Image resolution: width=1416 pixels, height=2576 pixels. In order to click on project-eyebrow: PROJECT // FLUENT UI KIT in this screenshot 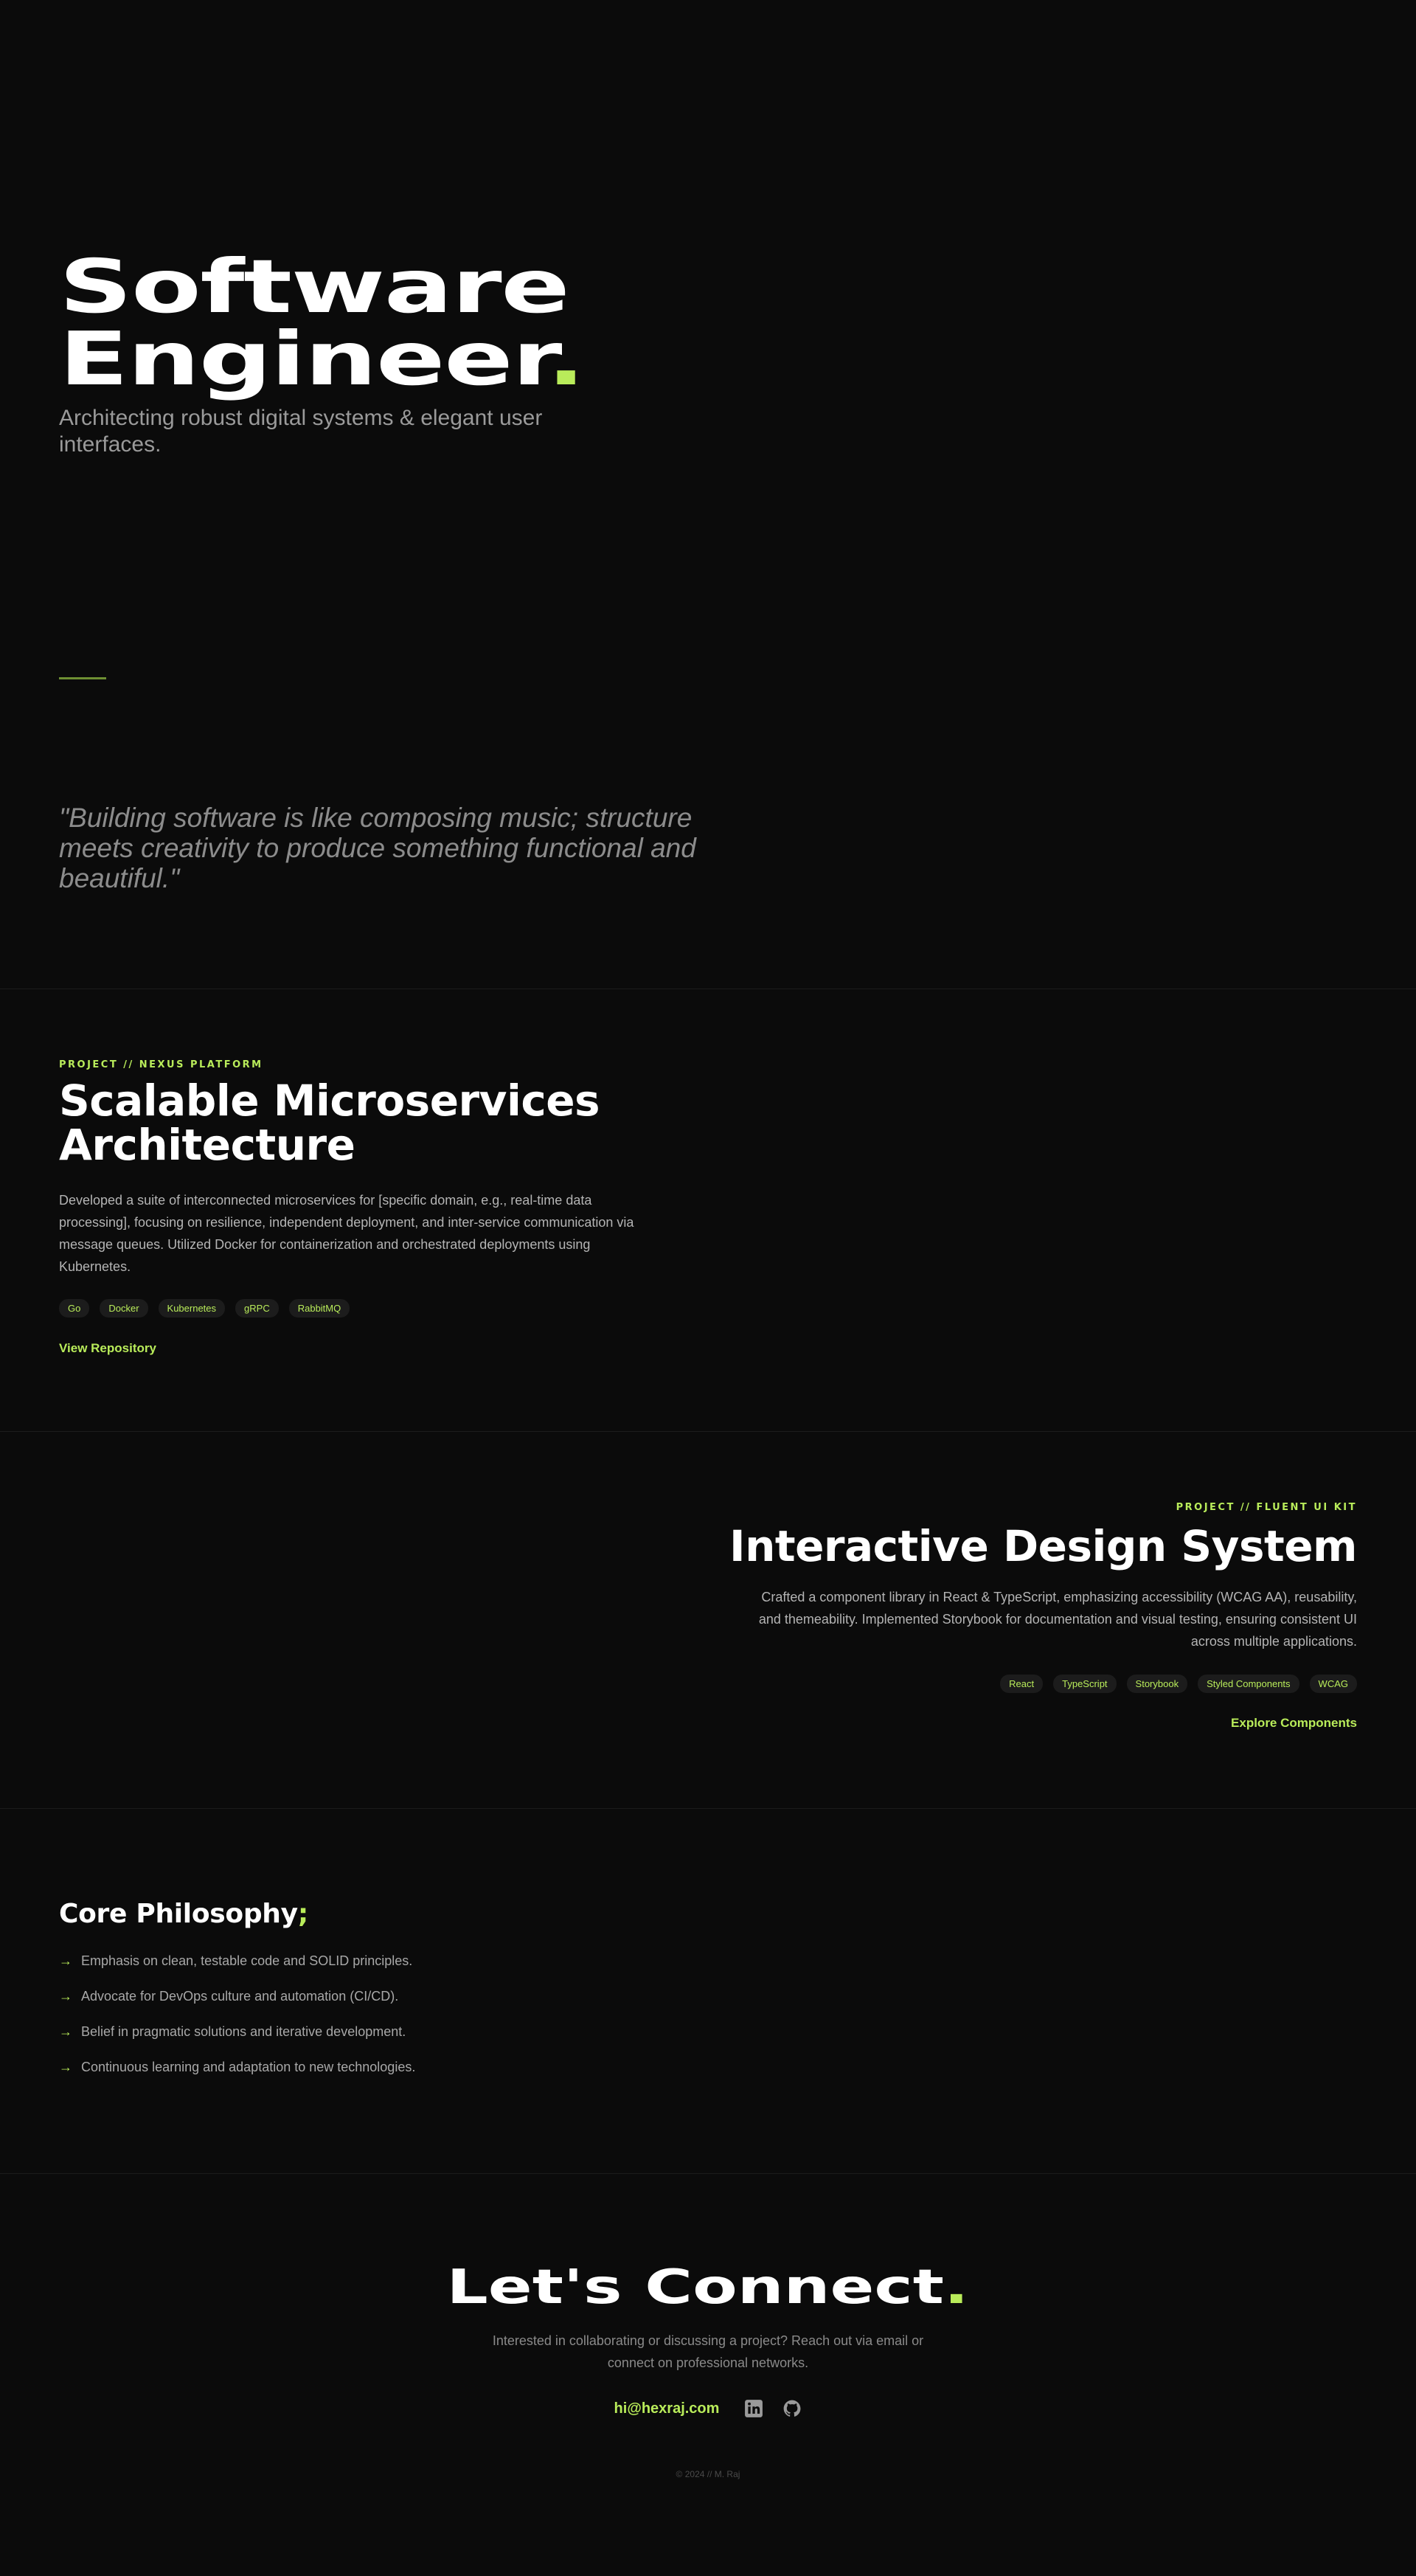, I will do `click(1266, 1508)`.